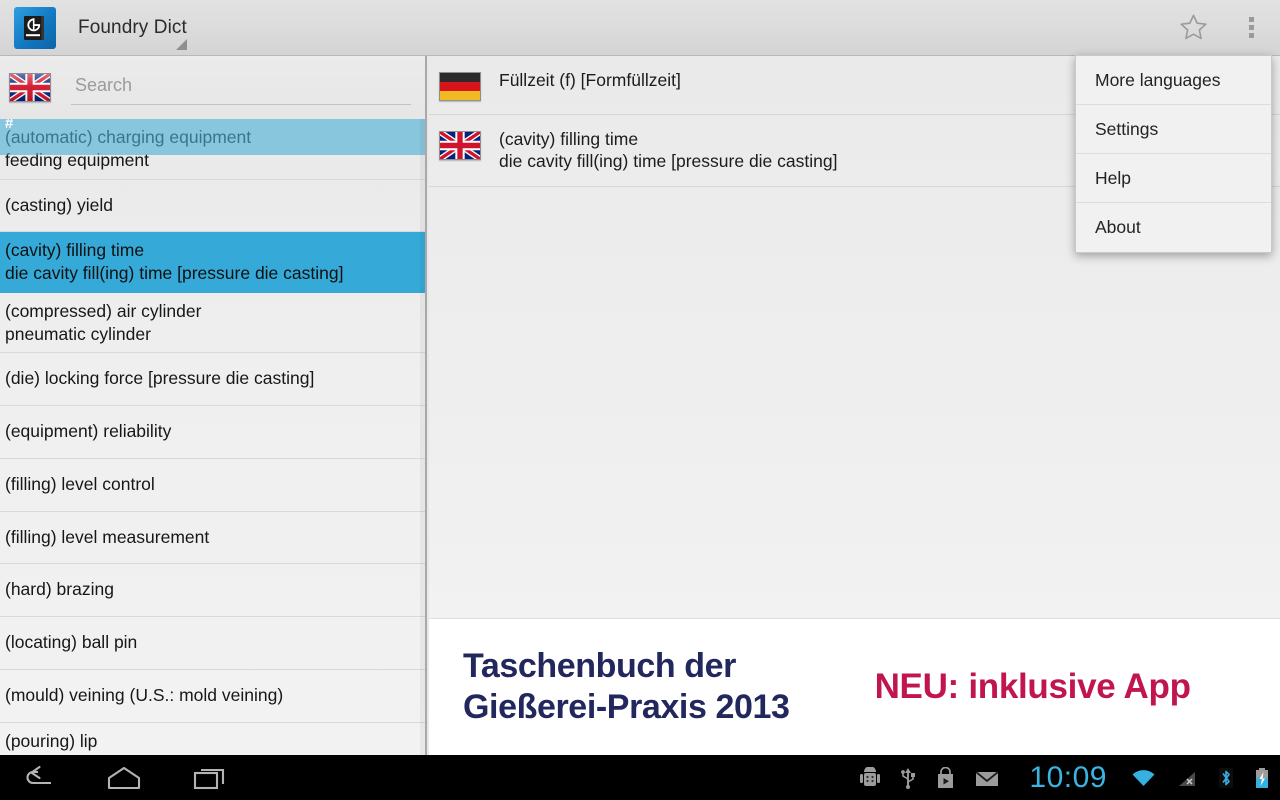 The image size is (1280, 800). I want to click on list-item-term: (casting) yield, so click(59, 204).